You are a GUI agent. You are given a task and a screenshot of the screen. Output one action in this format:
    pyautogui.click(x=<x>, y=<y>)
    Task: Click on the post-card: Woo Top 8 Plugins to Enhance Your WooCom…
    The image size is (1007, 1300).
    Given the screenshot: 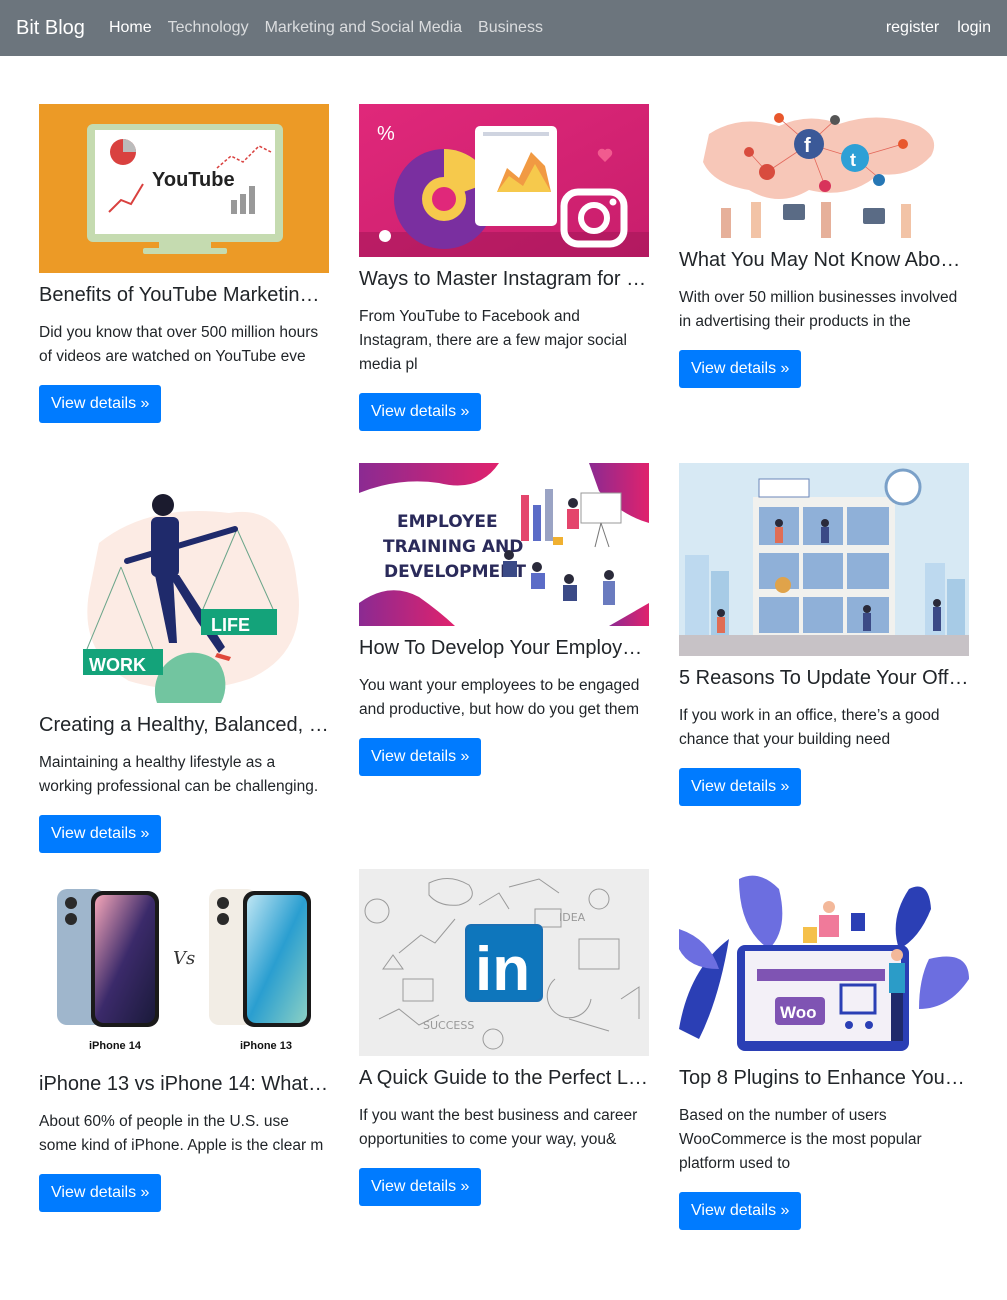 What is the action you would take?
    pyautogui.click(x=824, y=1049)
    